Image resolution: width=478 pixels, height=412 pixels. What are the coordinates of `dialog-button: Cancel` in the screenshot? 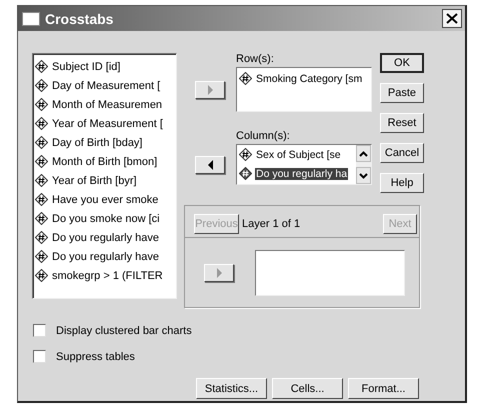 It's located at (402, 153).